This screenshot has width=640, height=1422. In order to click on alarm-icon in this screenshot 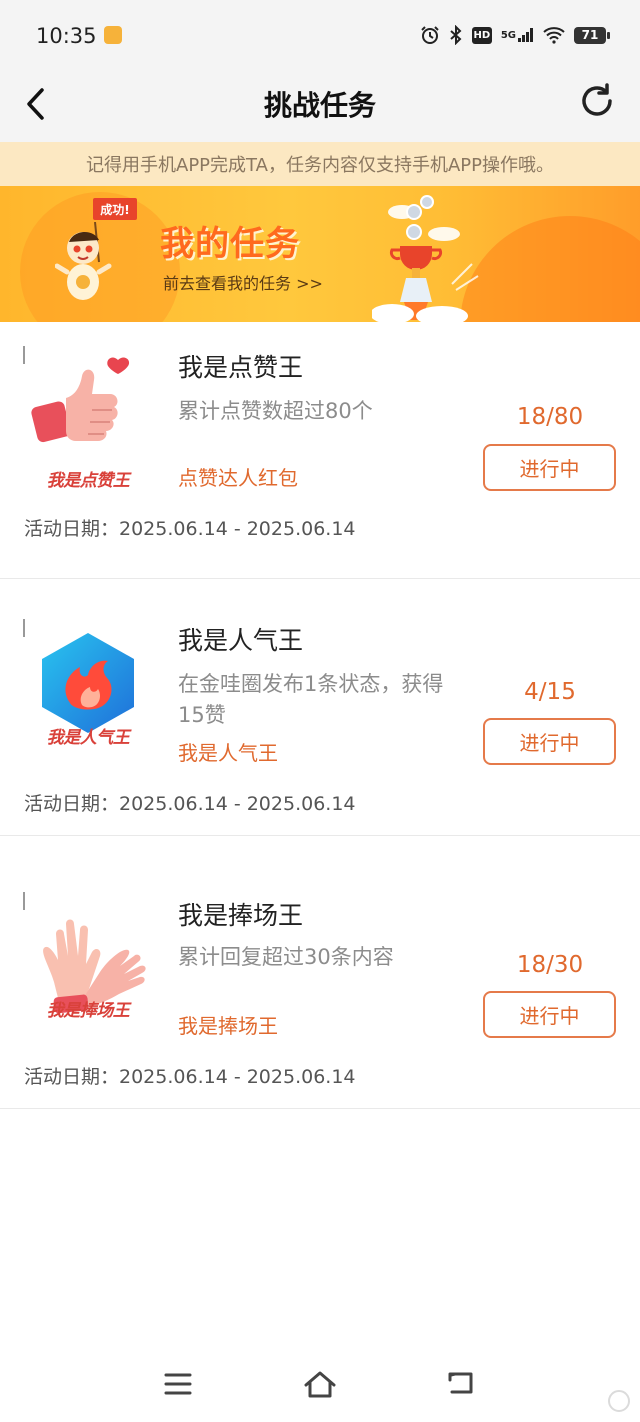, I will do `click(430, 35)`.